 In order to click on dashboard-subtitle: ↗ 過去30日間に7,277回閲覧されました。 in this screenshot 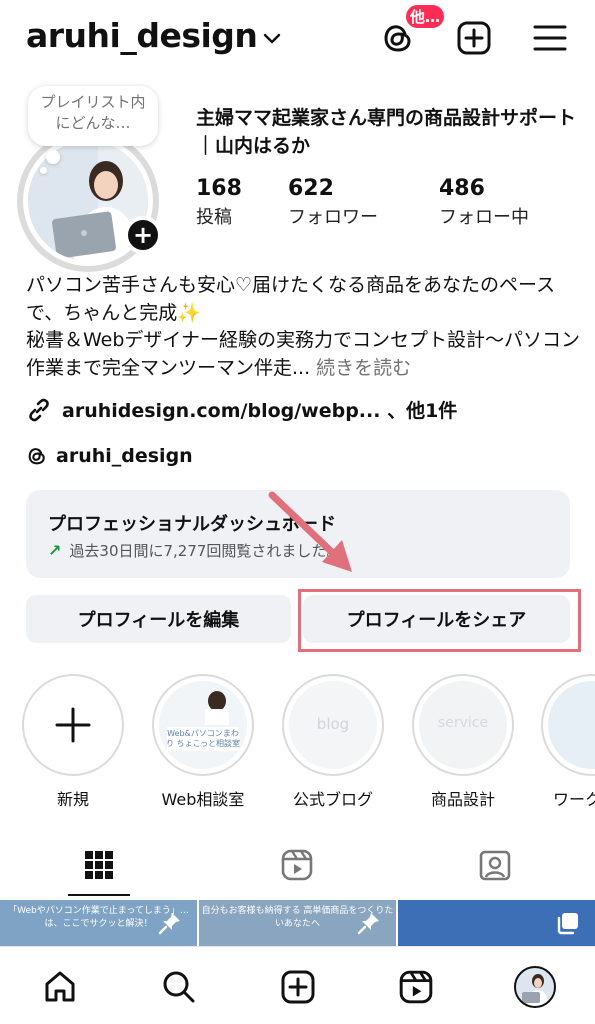, I will do `click(194, 550)`.